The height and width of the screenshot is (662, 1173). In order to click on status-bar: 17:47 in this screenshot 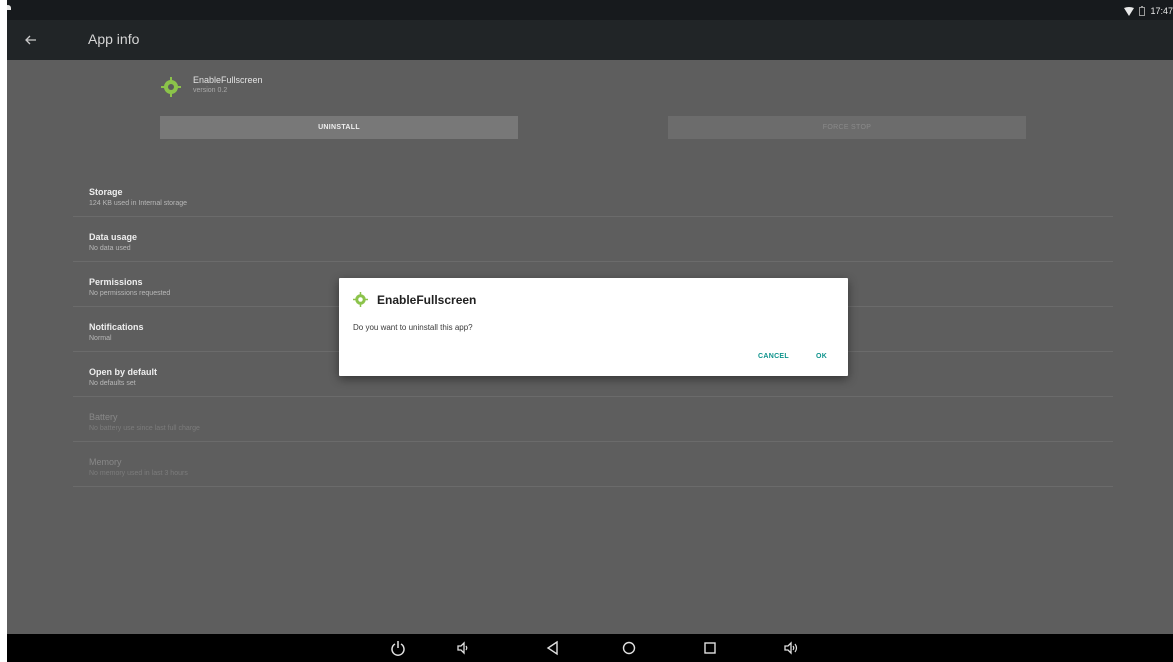, I will do `click(590, 10)`.